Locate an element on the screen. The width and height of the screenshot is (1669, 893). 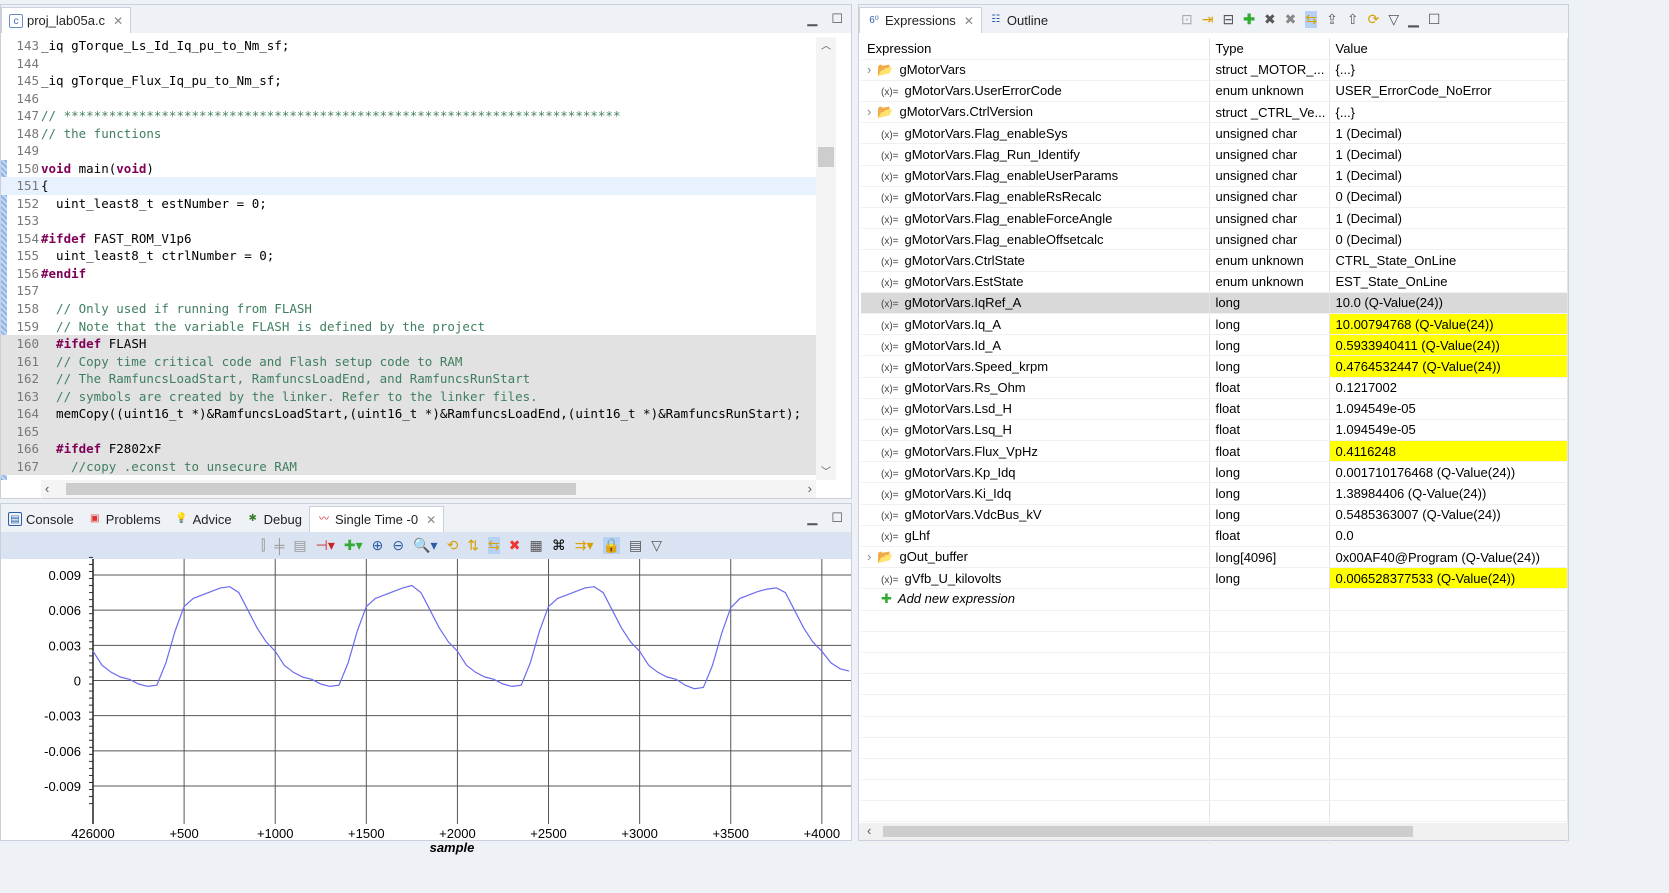
expression-name: (x)= gMotorVars.UserErrorCode is located at coordinates (1035, 91).